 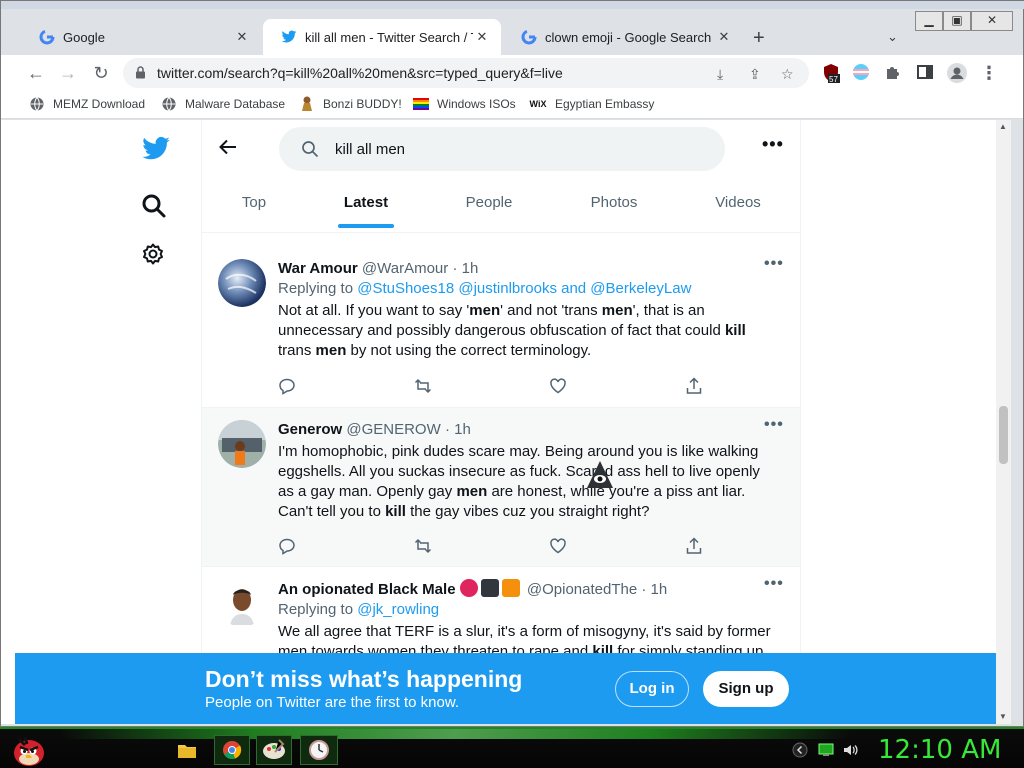 I want to click on scrollbar-thumb, so click(x=1003, y=435).